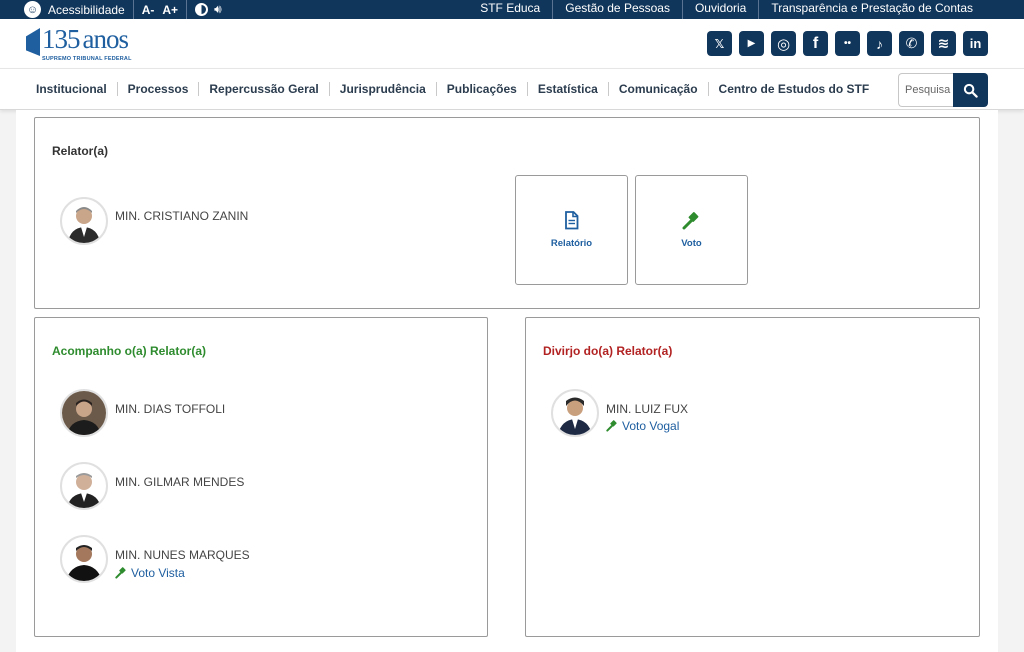 This screenshot has width=1024, height=652. Describe the element at coordinates (891, 9) in the screenshot. I see `topbar-link-transparencia: Transparência e Prestação de Contas` at that location.